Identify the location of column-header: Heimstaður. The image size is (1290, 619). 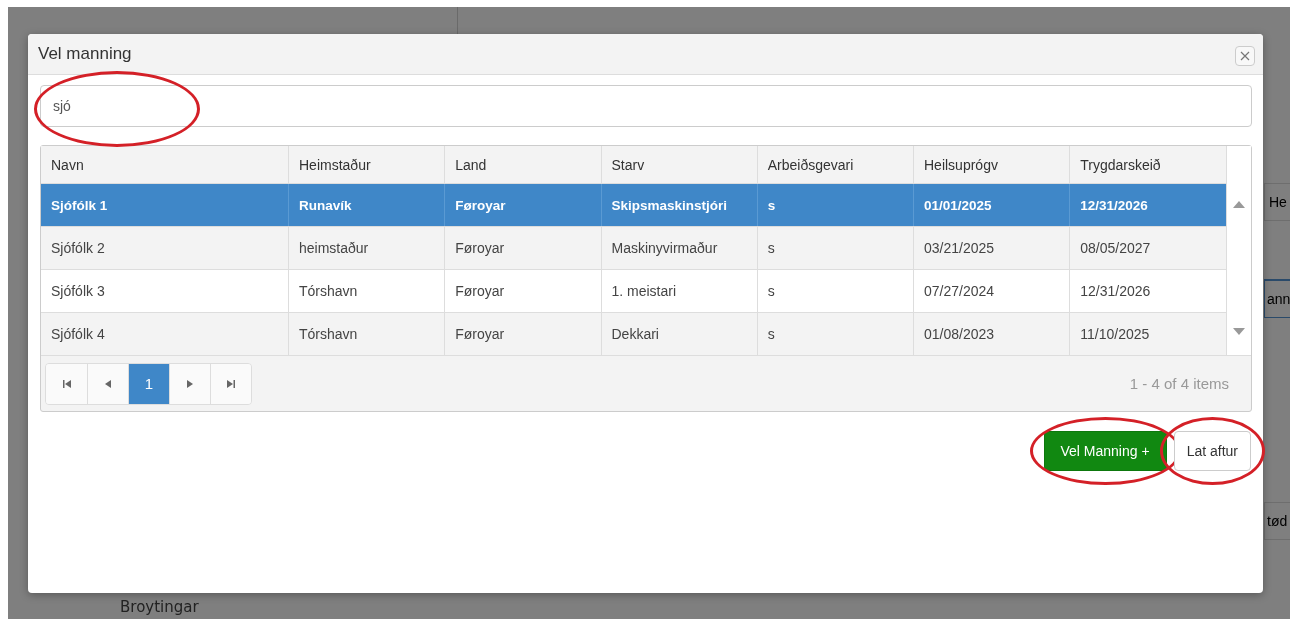
(366, 165).